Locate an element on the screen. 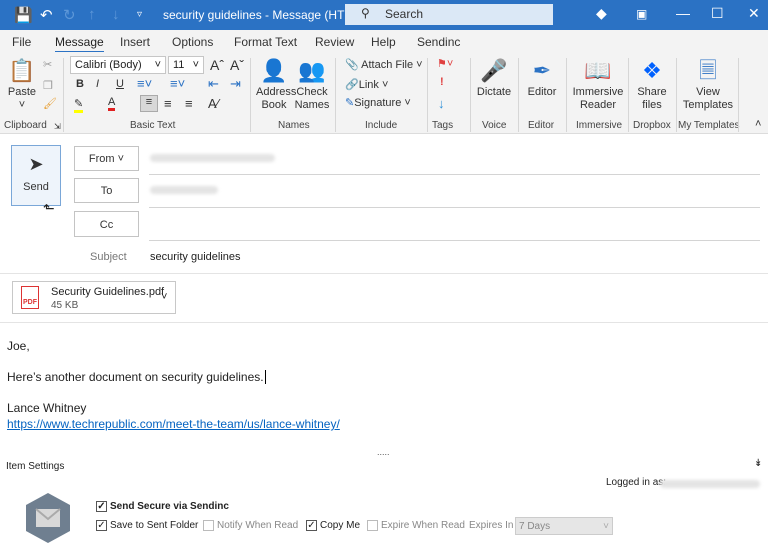 Image resolution: width=768 pixels, height=545 pixels. label: Notify When Read is located at coordinates (258, 526).